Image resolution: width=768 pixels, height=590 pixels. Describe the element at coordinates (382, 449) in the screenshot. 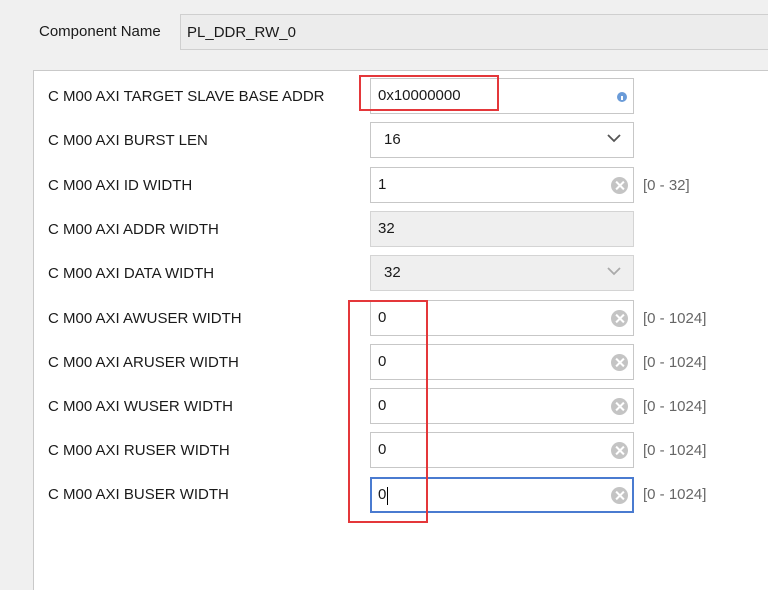

I see `ruser-width-value: 0` at that location.